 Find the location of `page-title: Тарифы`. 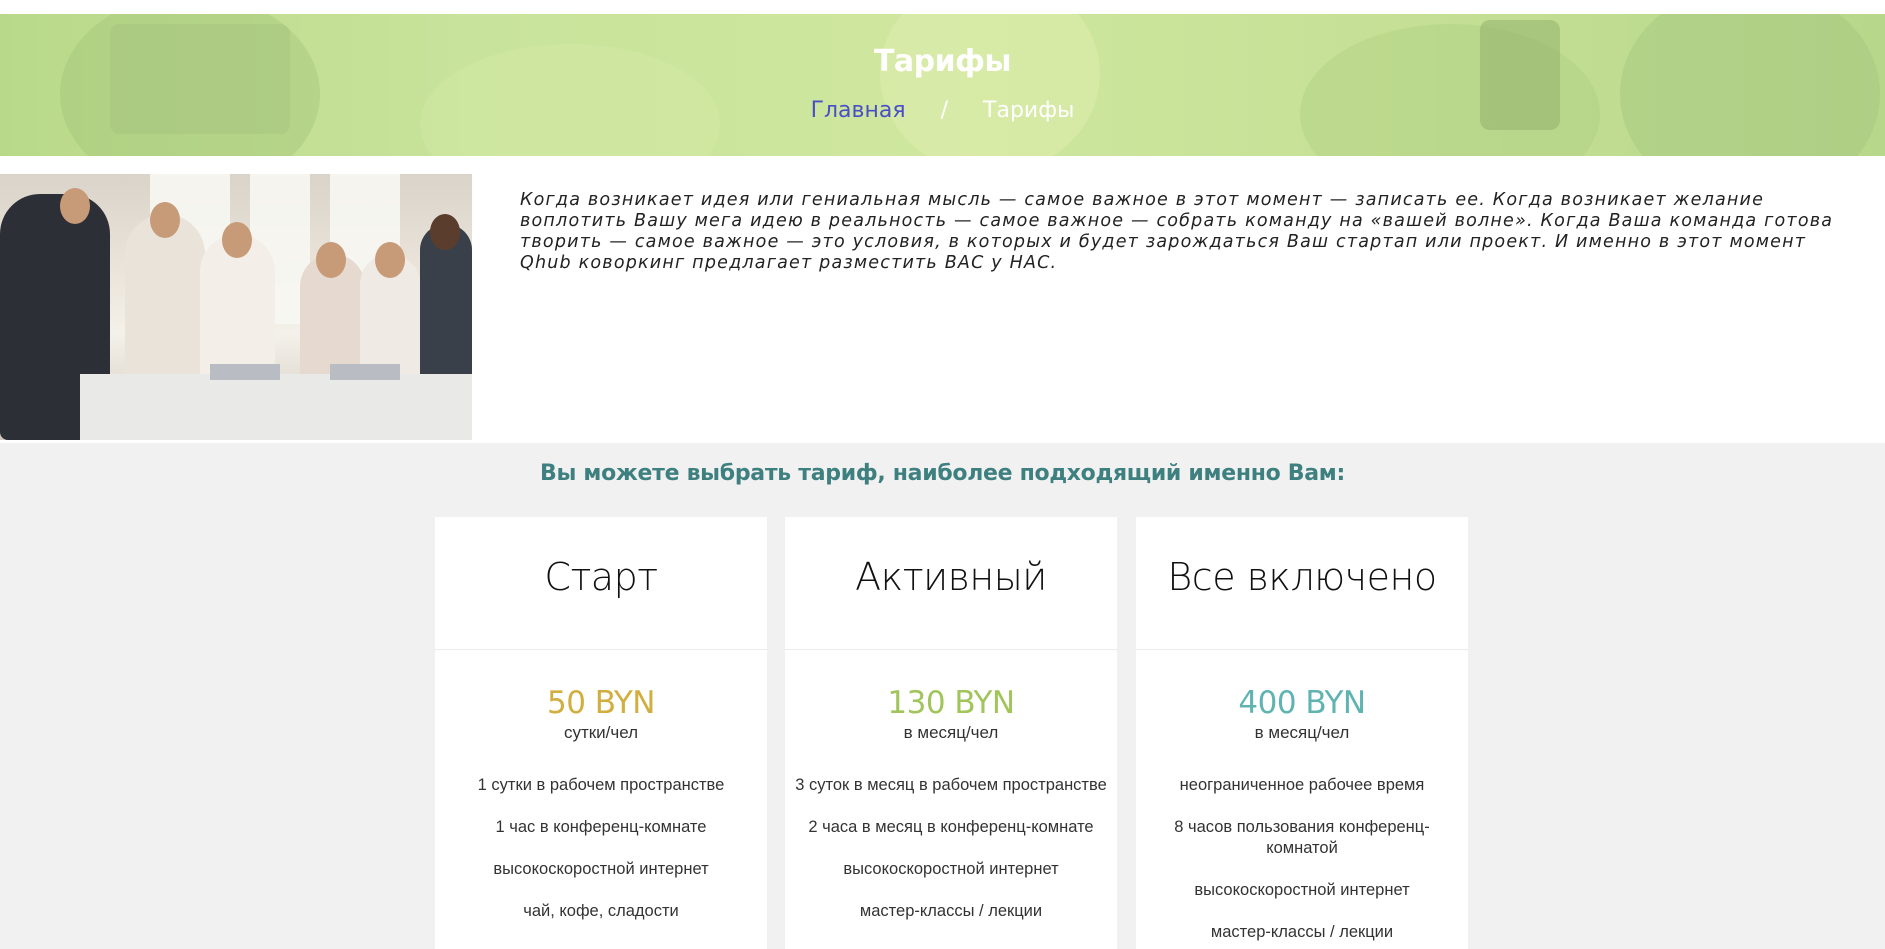

page-title: Тарифы is located at coordinates (942, 61).